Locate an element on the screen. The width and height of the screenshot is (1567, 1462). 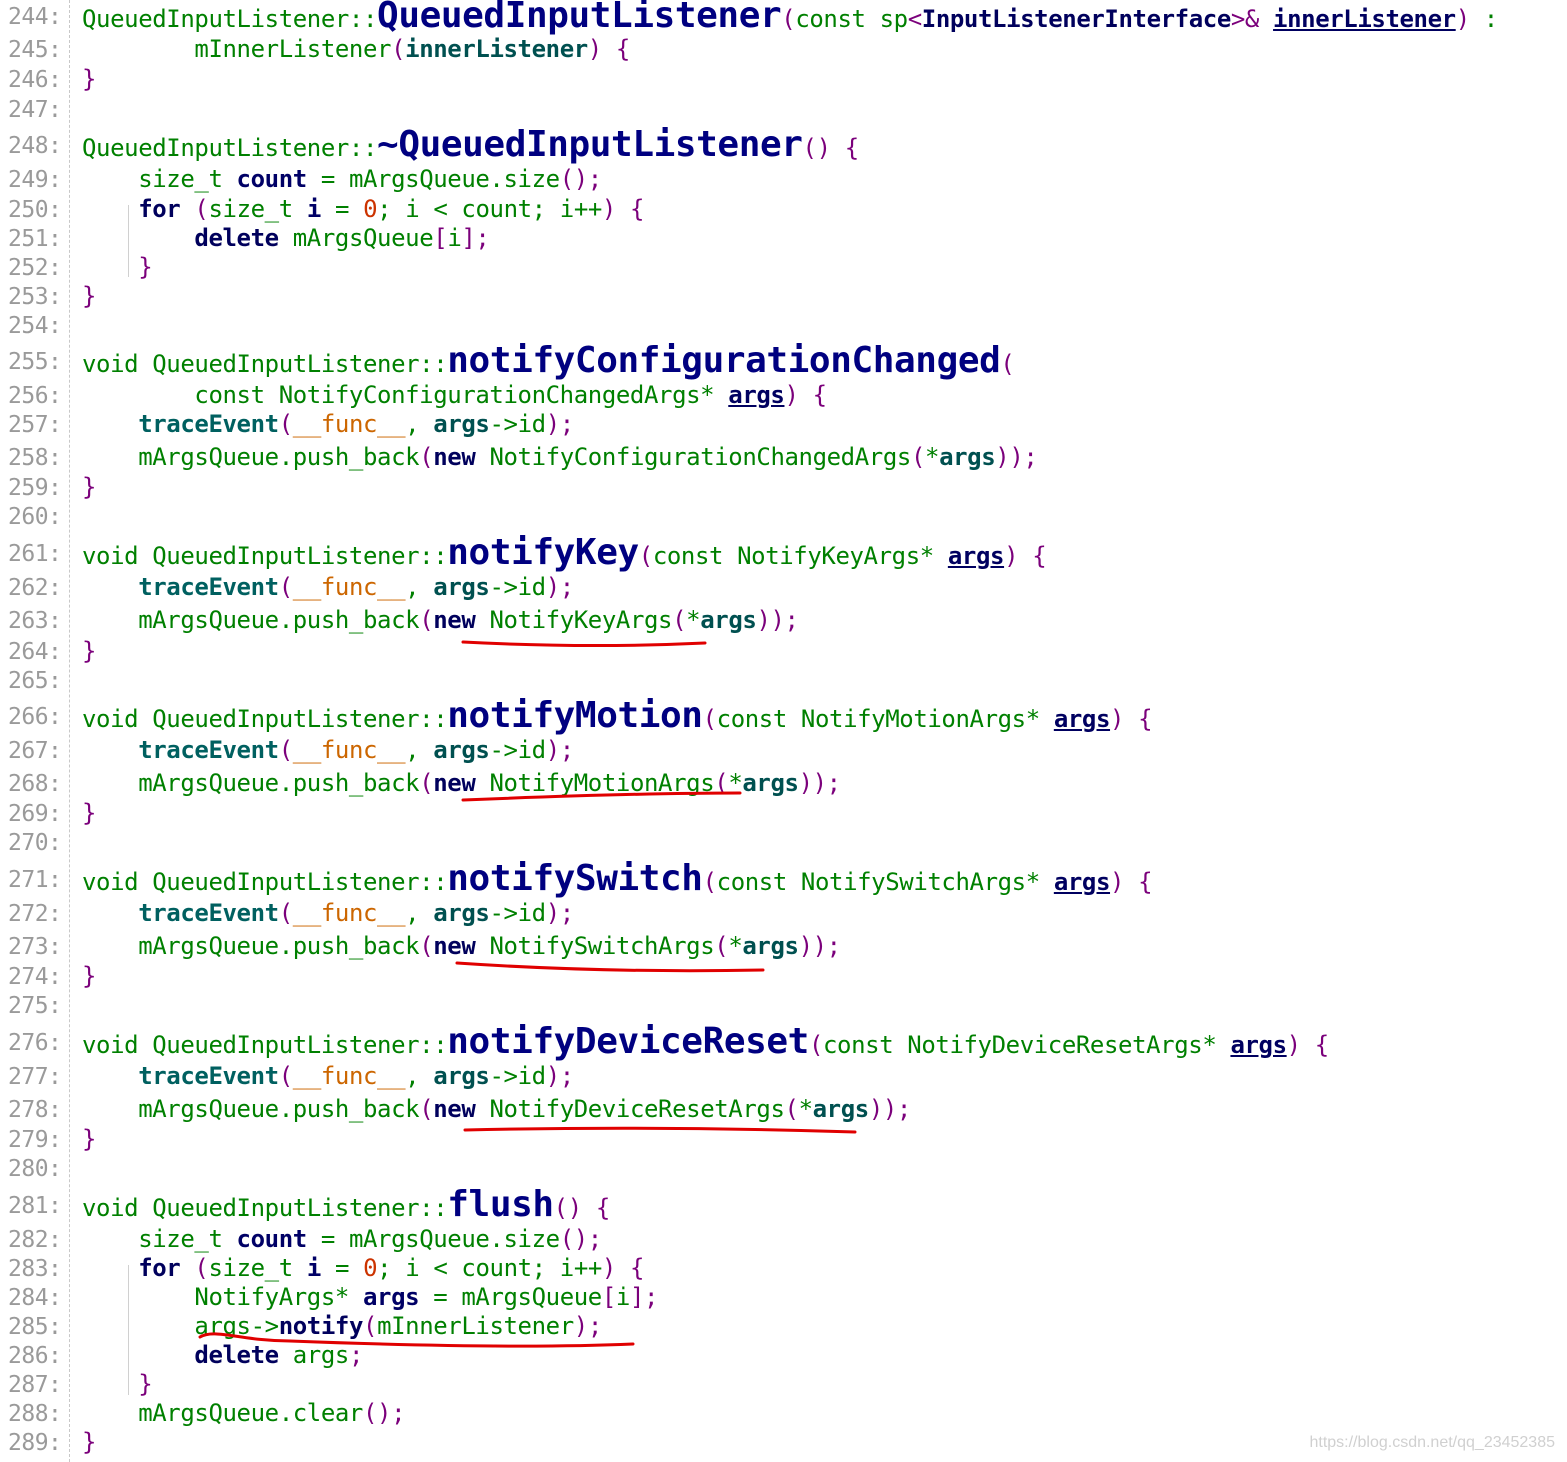
code-line: 282: size_t count = mArgsQueue.size(); is located at coordinates (783, 1239).